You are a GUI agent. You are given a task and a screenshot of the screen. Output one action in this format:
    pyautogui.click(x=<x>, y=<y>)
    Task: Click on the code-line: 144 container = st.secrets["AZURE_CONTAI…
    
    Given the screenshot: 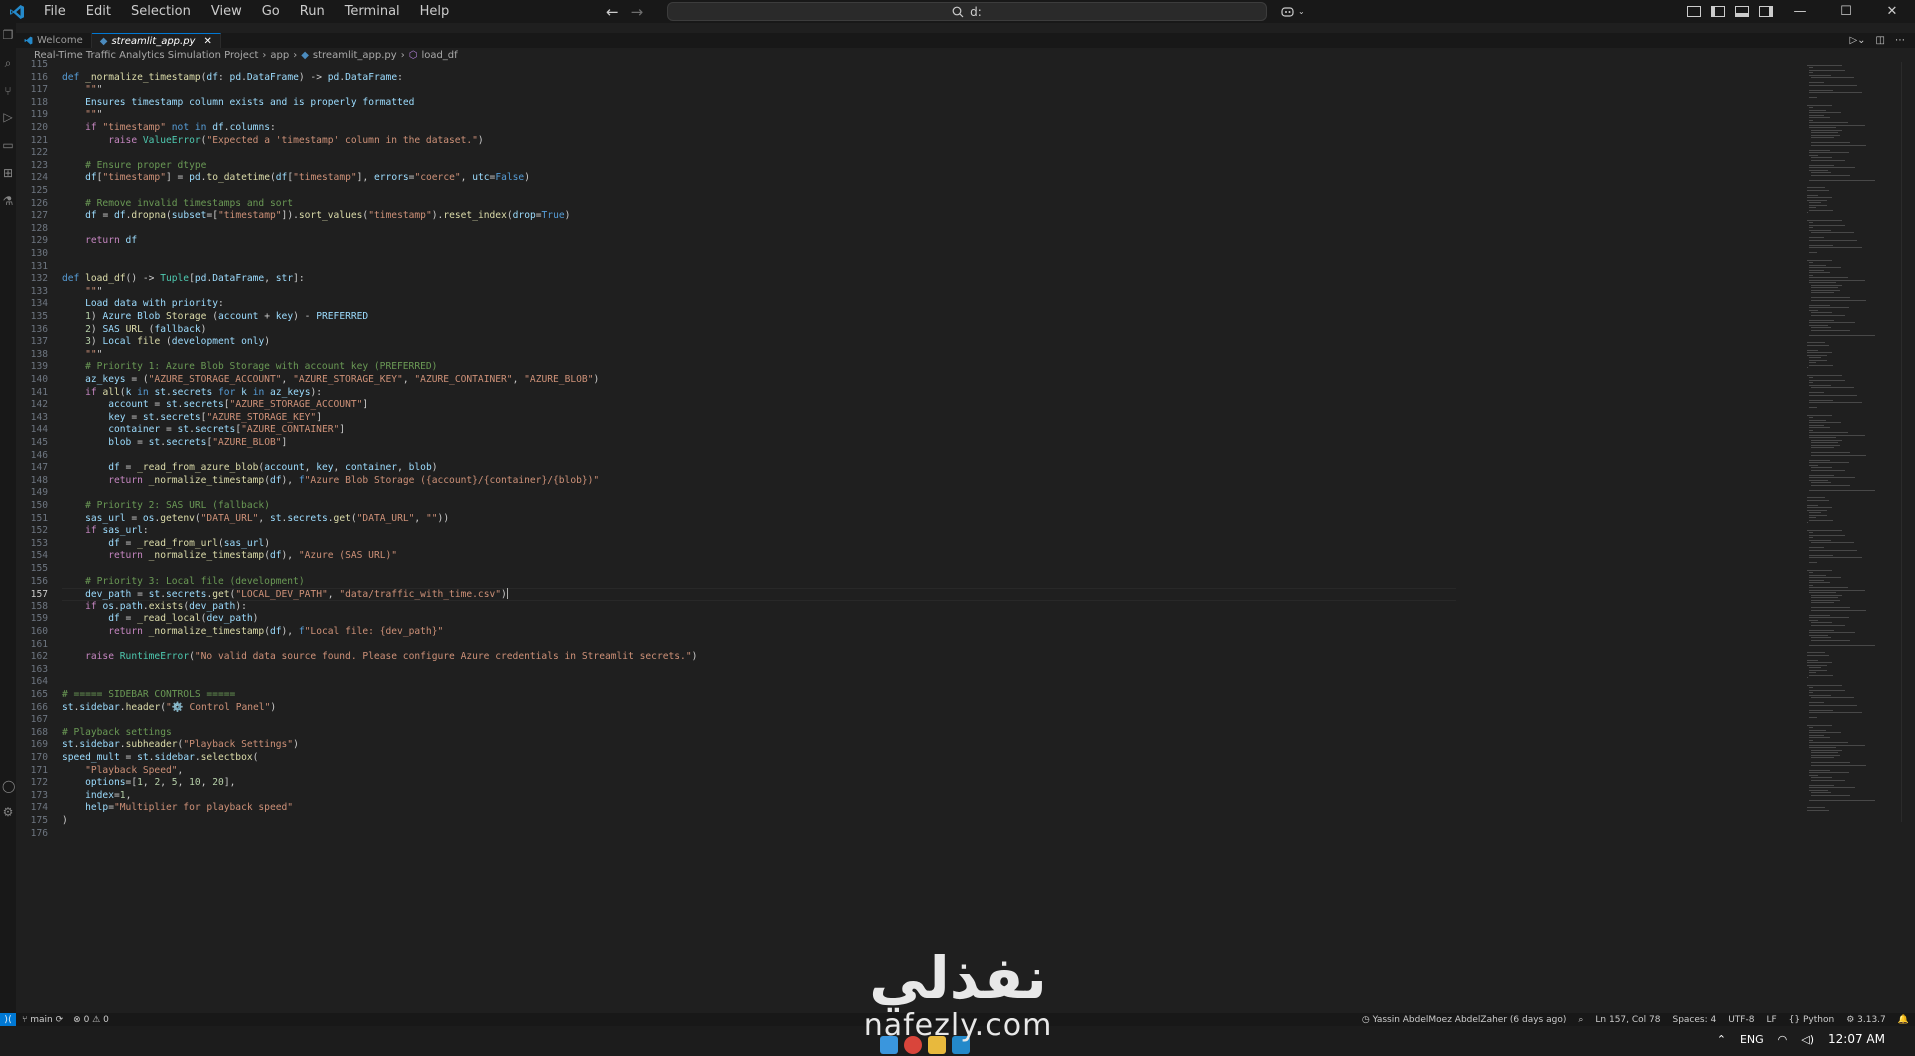 What is the action you would take?
    pyautogui.click(x=180, y=430)
    